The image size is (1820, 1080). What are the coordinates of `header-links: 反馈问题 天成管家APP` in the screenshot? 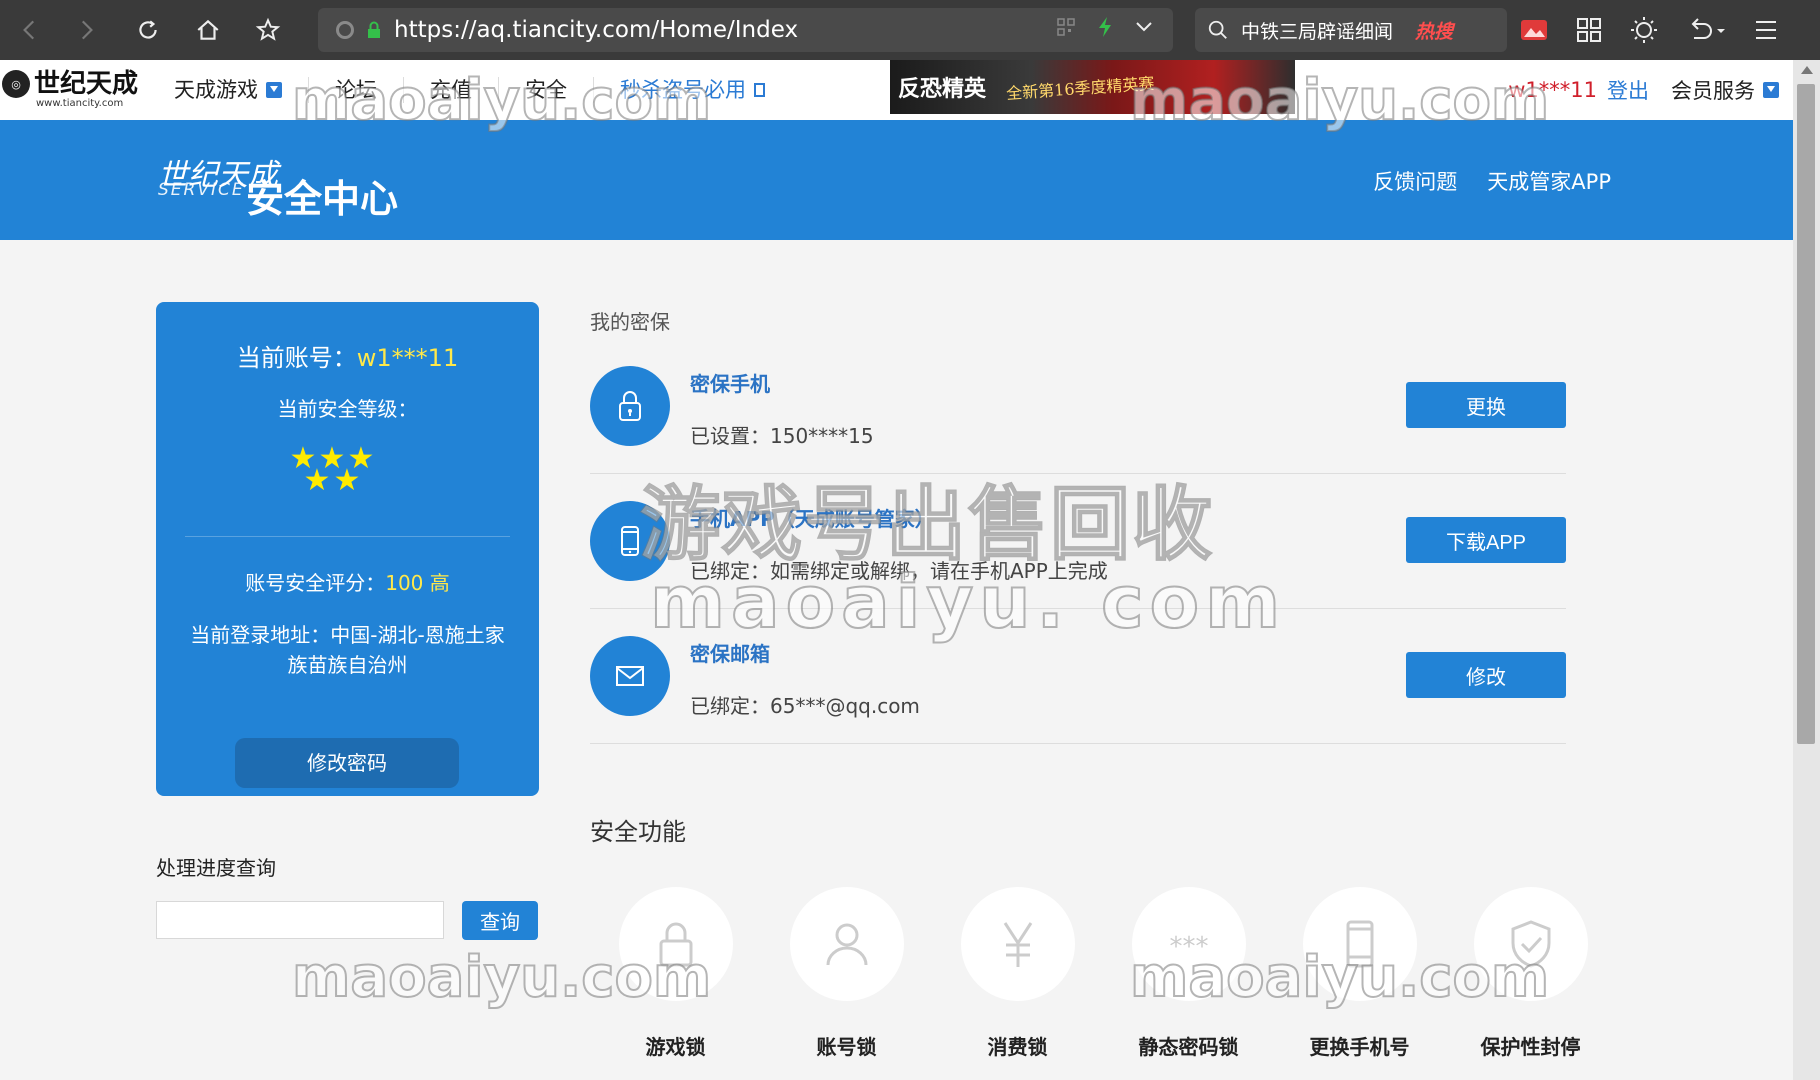 It's located at (1492, 181).